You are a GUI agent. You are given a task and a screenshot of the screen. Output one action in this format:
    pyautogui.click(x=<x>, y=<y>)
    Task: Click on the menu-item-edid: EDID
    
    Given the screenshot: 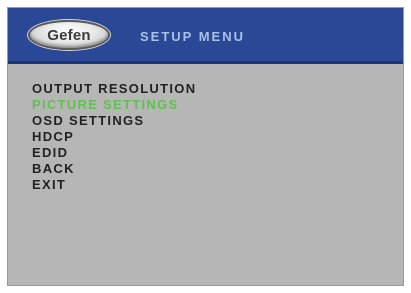 What is the action you would take?
    pyautogui.click(x=114, y=153)
    